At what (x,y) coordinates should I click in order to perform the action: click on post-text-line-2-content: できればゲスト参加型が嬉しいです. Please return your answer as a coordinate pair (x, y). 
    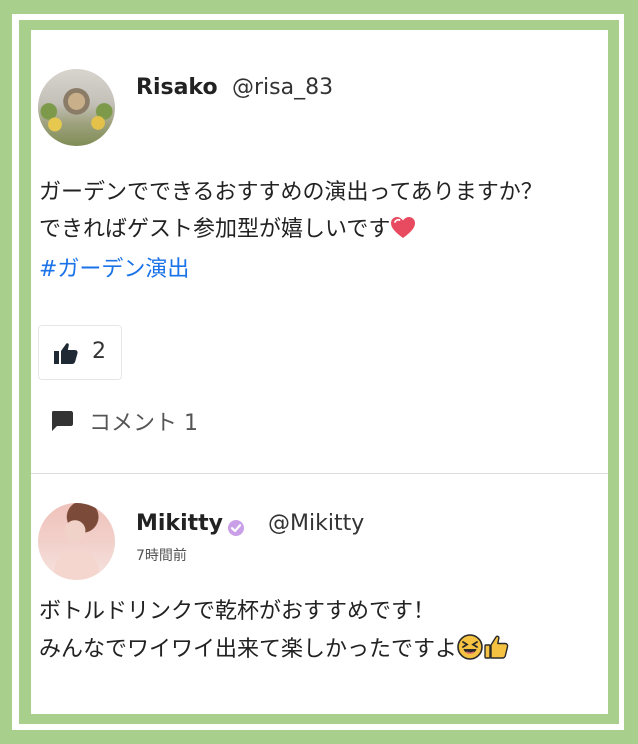
    Looking at the image, I should click on (215, 229).